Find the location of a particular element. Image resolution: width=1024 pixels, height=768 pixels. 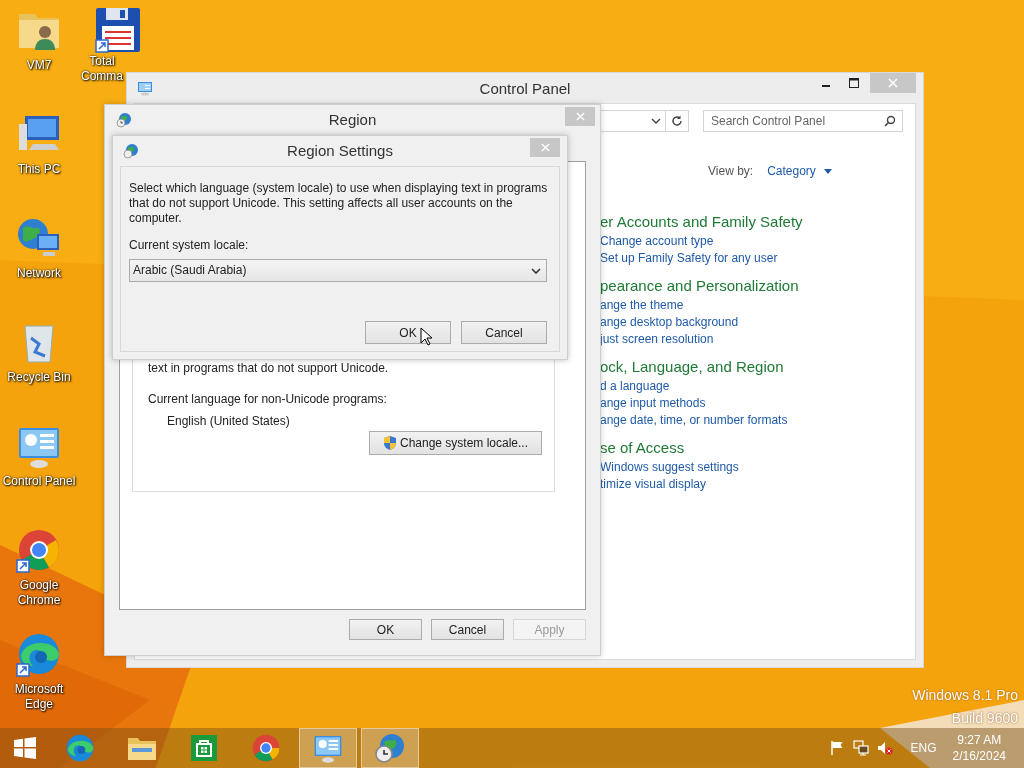

flag-icon is located at coordinates (836, 748).